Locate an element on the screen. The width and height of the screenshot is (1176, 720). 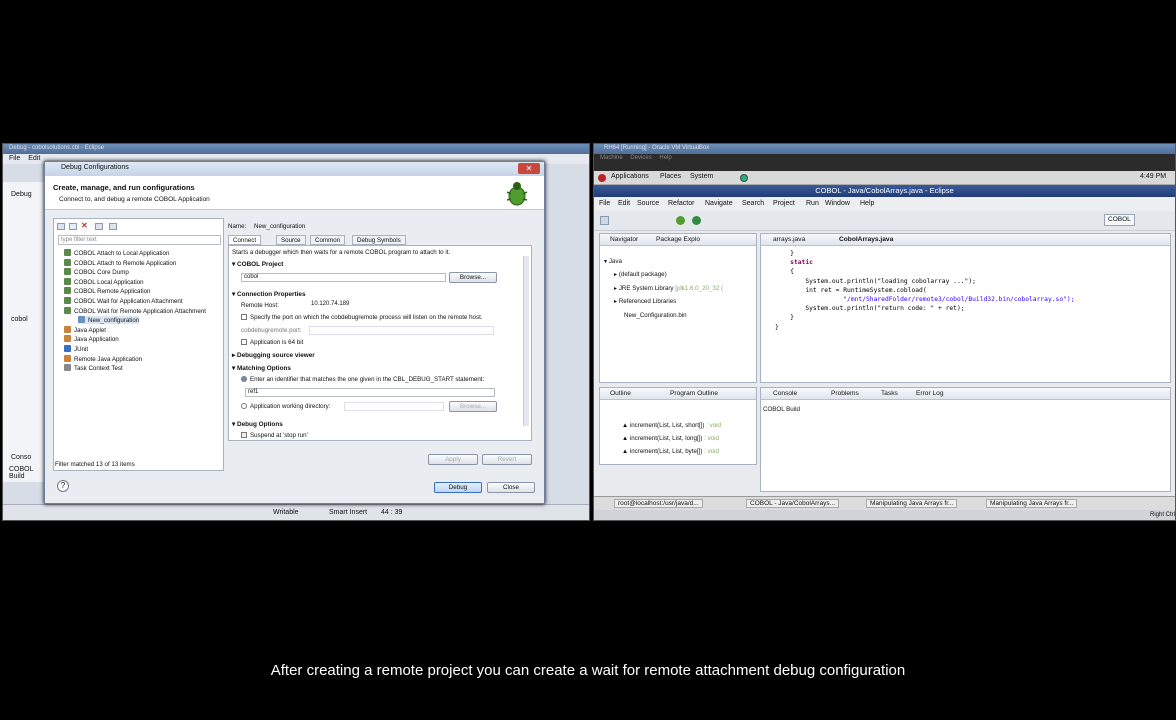
new-icon is located at coordinates (604, 220).